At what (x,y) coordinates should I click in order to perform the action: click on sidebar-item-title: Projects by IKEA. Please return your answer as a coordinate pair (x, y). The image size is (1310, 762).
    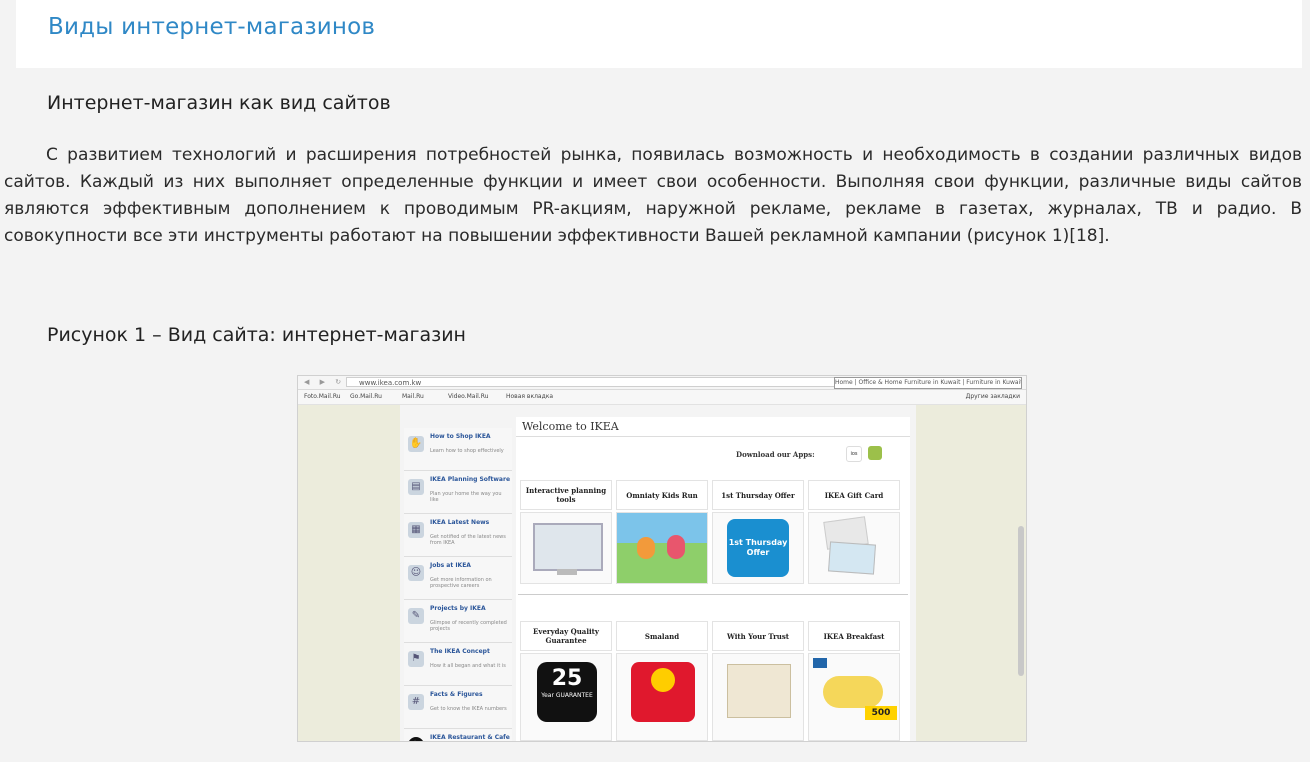
    Looking at the image, I should click on (458, 608).